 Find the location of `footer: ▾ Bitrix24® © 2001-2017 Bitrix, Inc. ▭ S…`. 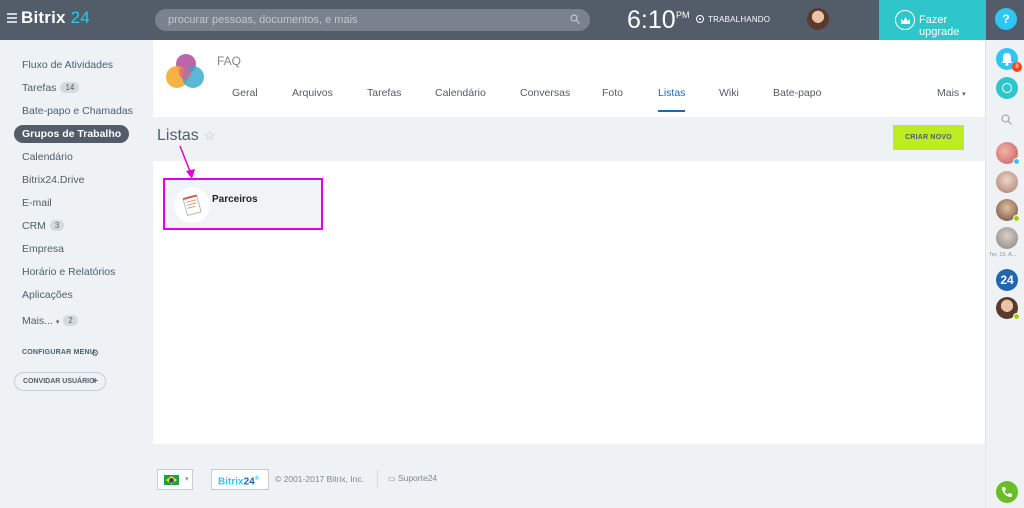

footer: ▾ Bitrix24® © 2001-2017 Bitrix, Inc. ▭ S… is located at coordinates (569, 476).